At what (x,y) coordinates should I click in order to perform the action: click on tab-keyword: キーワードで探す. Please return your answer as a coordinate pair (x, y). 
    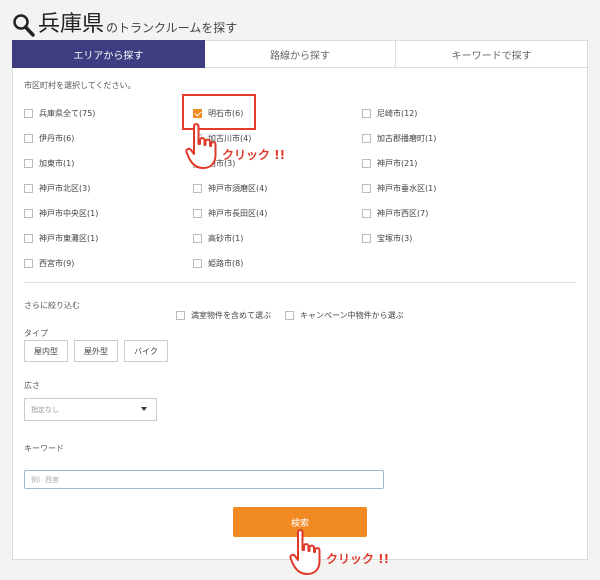
    Looking at the image, I should click on (492, 54).